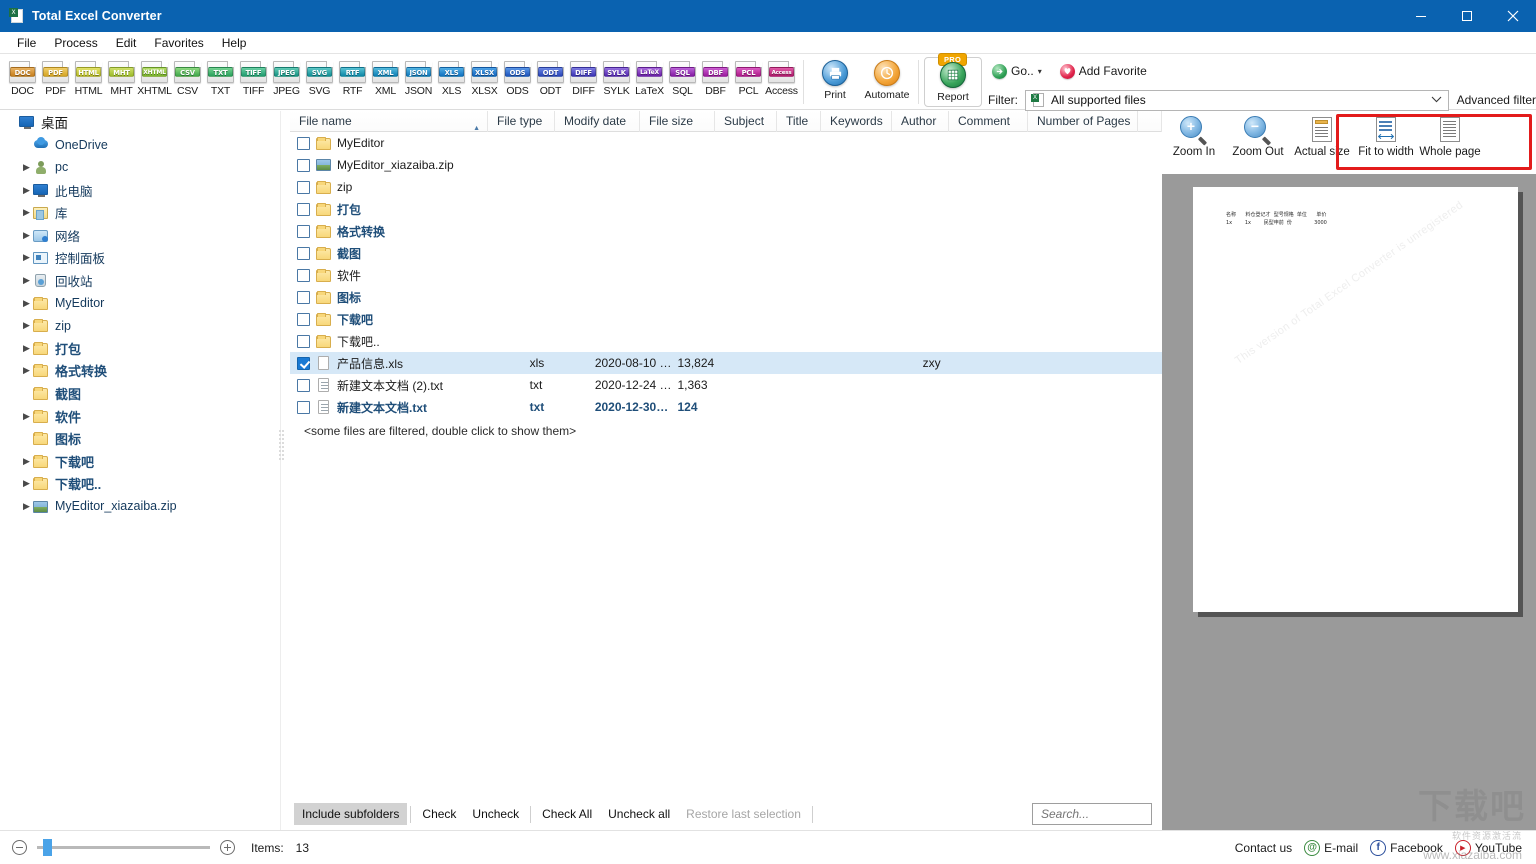 The height and width of the screenshot is (864, 1536). What do you see at coordinates (616, 77) in the screenshot?
I see `format-button-sylk: SYLK SYLK` at bounding box center [616, 77].